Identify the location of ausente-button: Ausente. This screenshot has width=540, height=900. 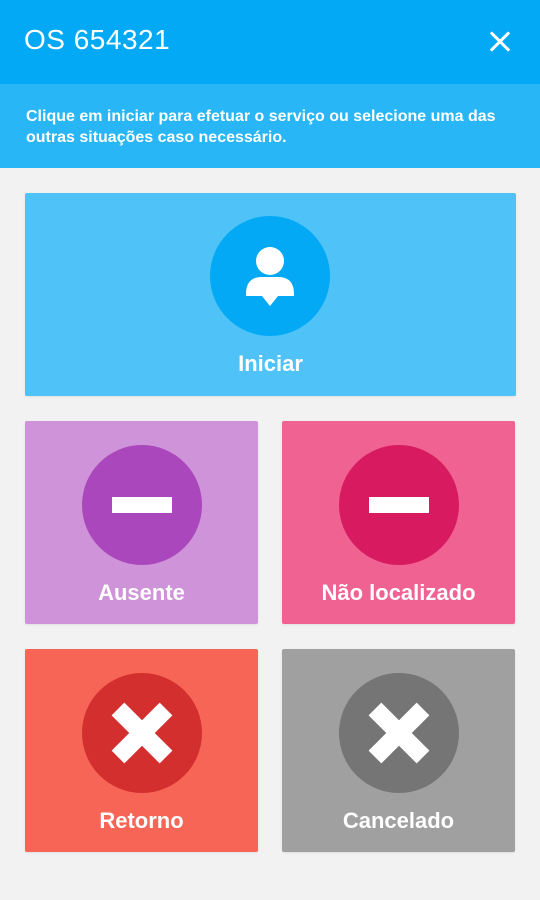
(141, 522).